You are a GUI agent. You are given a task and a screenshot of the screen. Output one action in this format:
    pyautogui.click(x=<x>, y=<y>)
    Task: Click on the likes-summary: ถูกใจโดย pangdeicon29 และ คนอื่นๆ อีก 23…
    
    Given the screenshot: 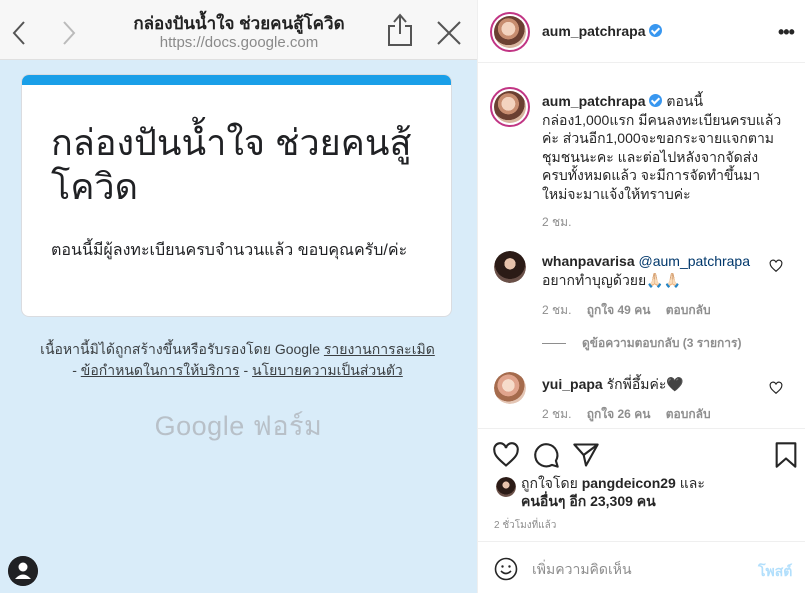 What is the action you would take?
    pyautogui.click(x=613, y=492)
    